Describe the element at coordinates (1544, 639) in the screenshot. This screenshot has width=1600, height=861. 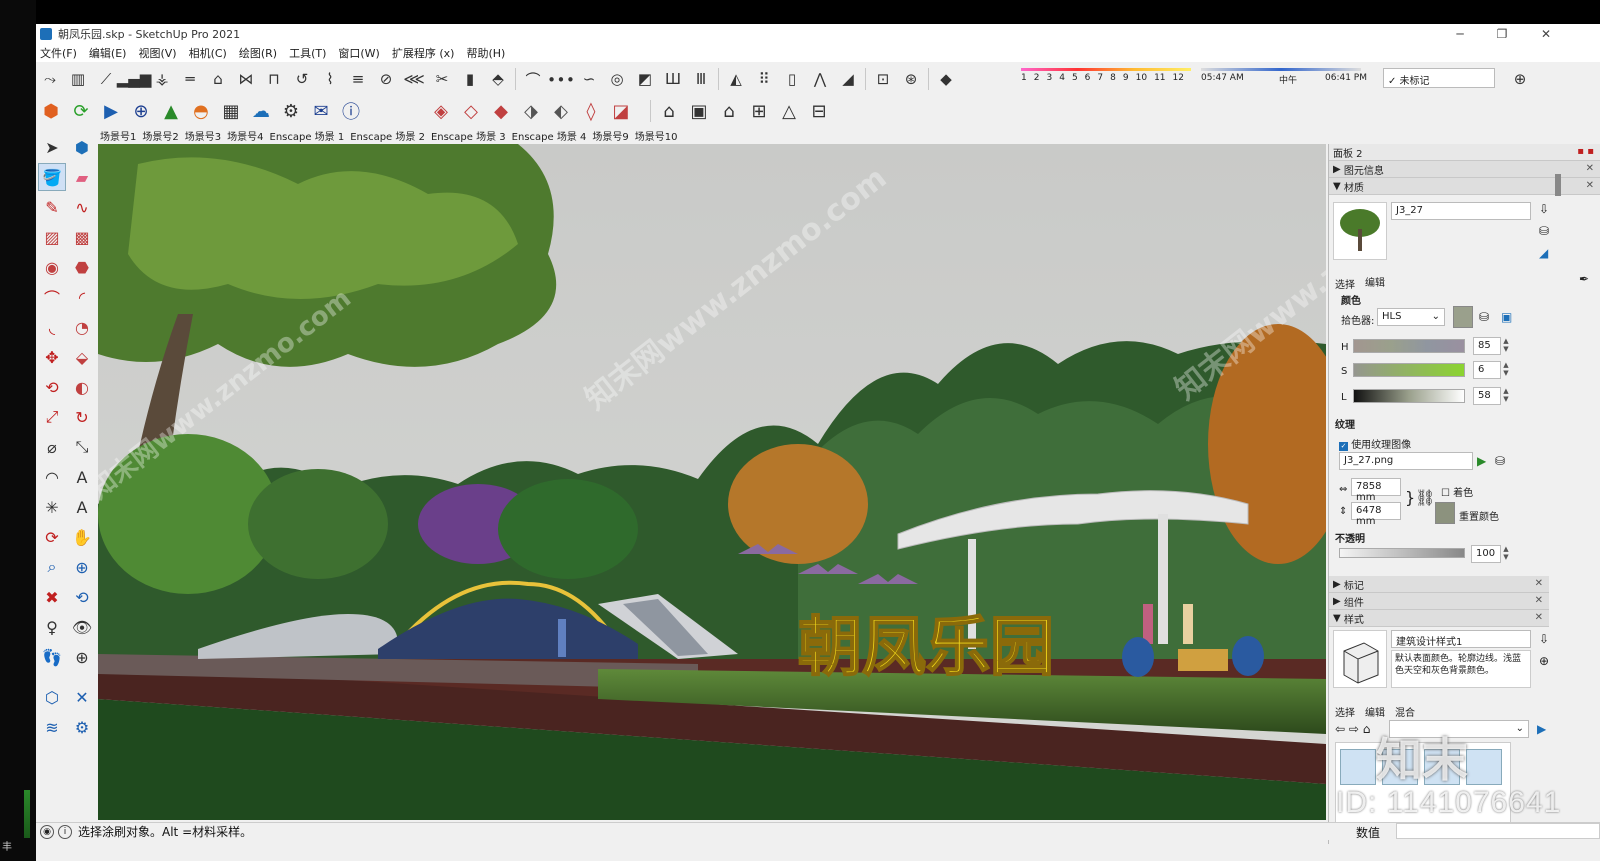
I see `create-style-icon: ⇩` at that location.